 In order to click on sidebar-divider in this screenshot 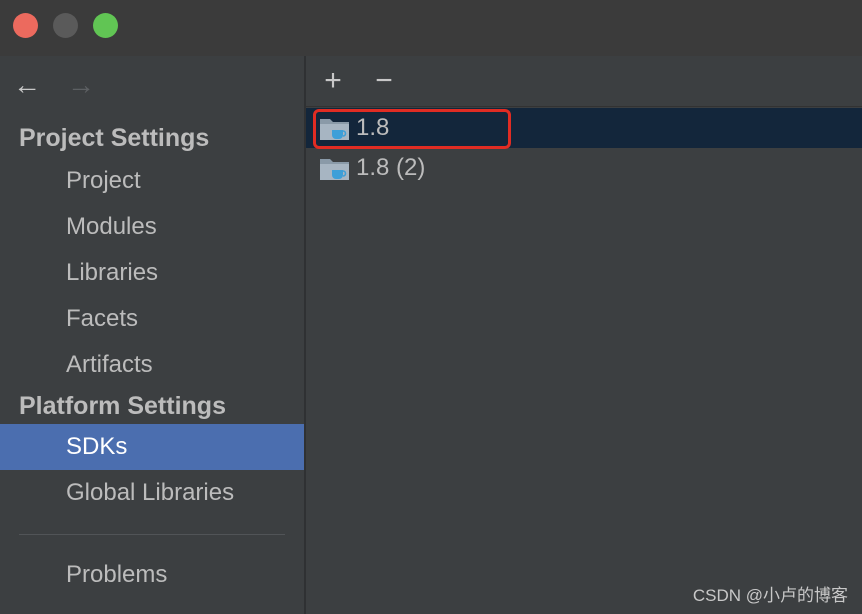, I will do `click(152, 534)`.